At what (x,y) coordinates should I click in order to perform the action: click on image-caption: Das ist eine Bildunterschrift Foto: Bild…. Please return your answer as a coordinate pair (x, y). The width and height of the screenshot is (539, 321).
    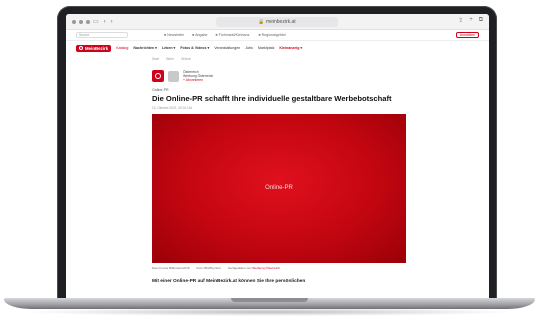
    Looking at the image, I should click on (279, 268).